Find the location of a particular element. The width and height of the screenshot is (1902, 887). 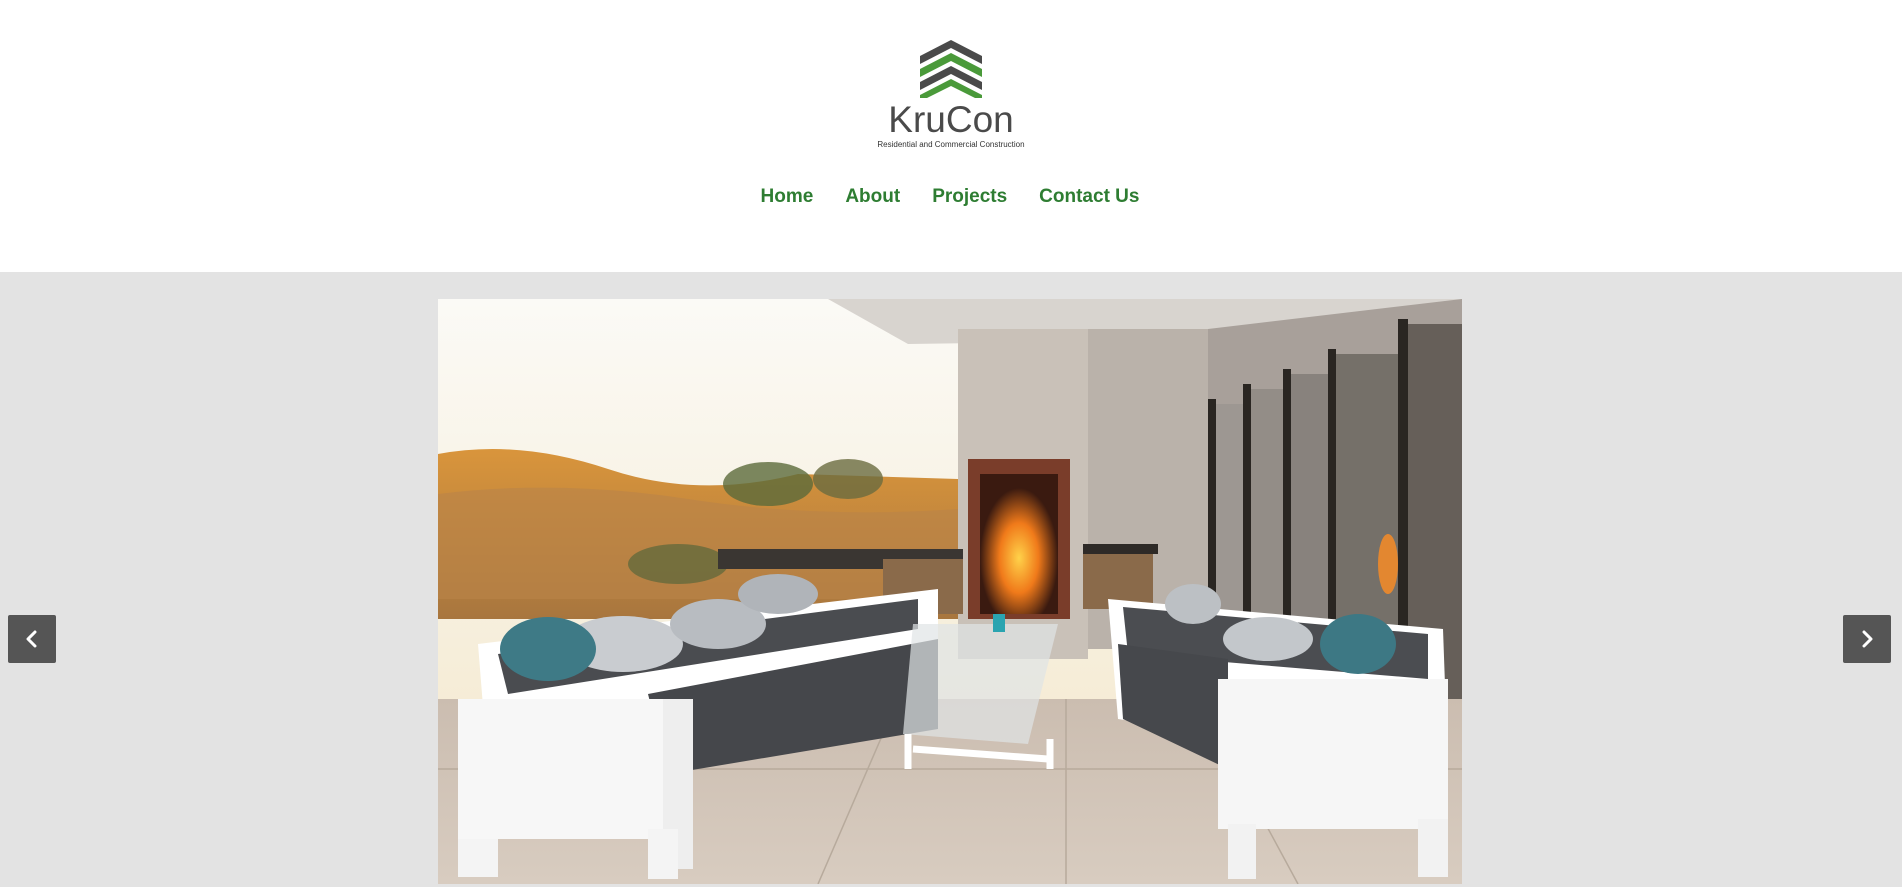

carousel-prev-button is located at coordinates (32, 639).